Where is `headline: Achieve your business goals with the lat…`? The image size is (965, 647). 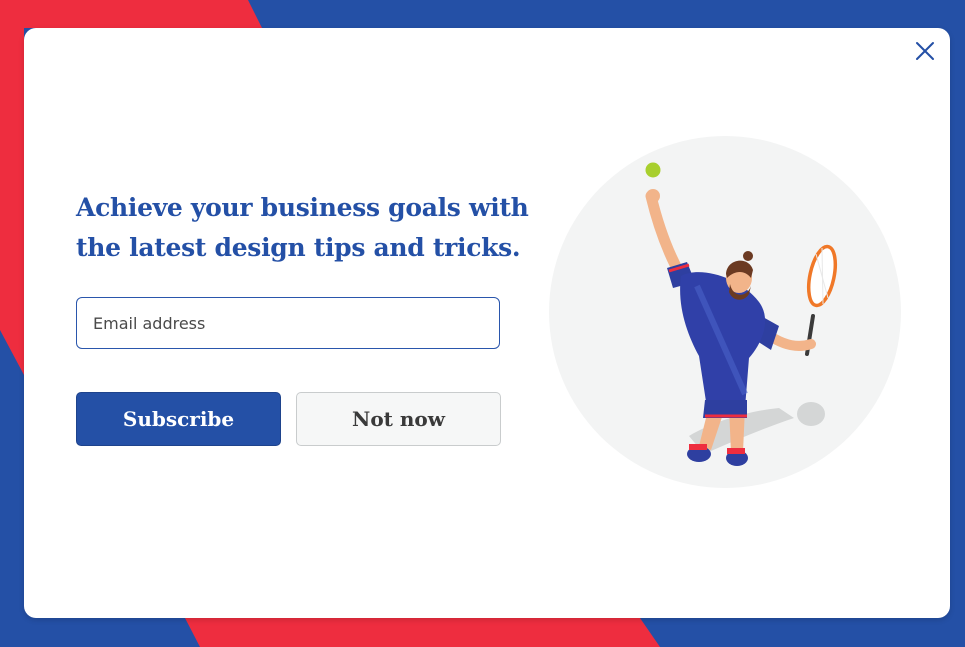
headline: Achieve your business goals with the lat… is located at coordinates (302, 227).